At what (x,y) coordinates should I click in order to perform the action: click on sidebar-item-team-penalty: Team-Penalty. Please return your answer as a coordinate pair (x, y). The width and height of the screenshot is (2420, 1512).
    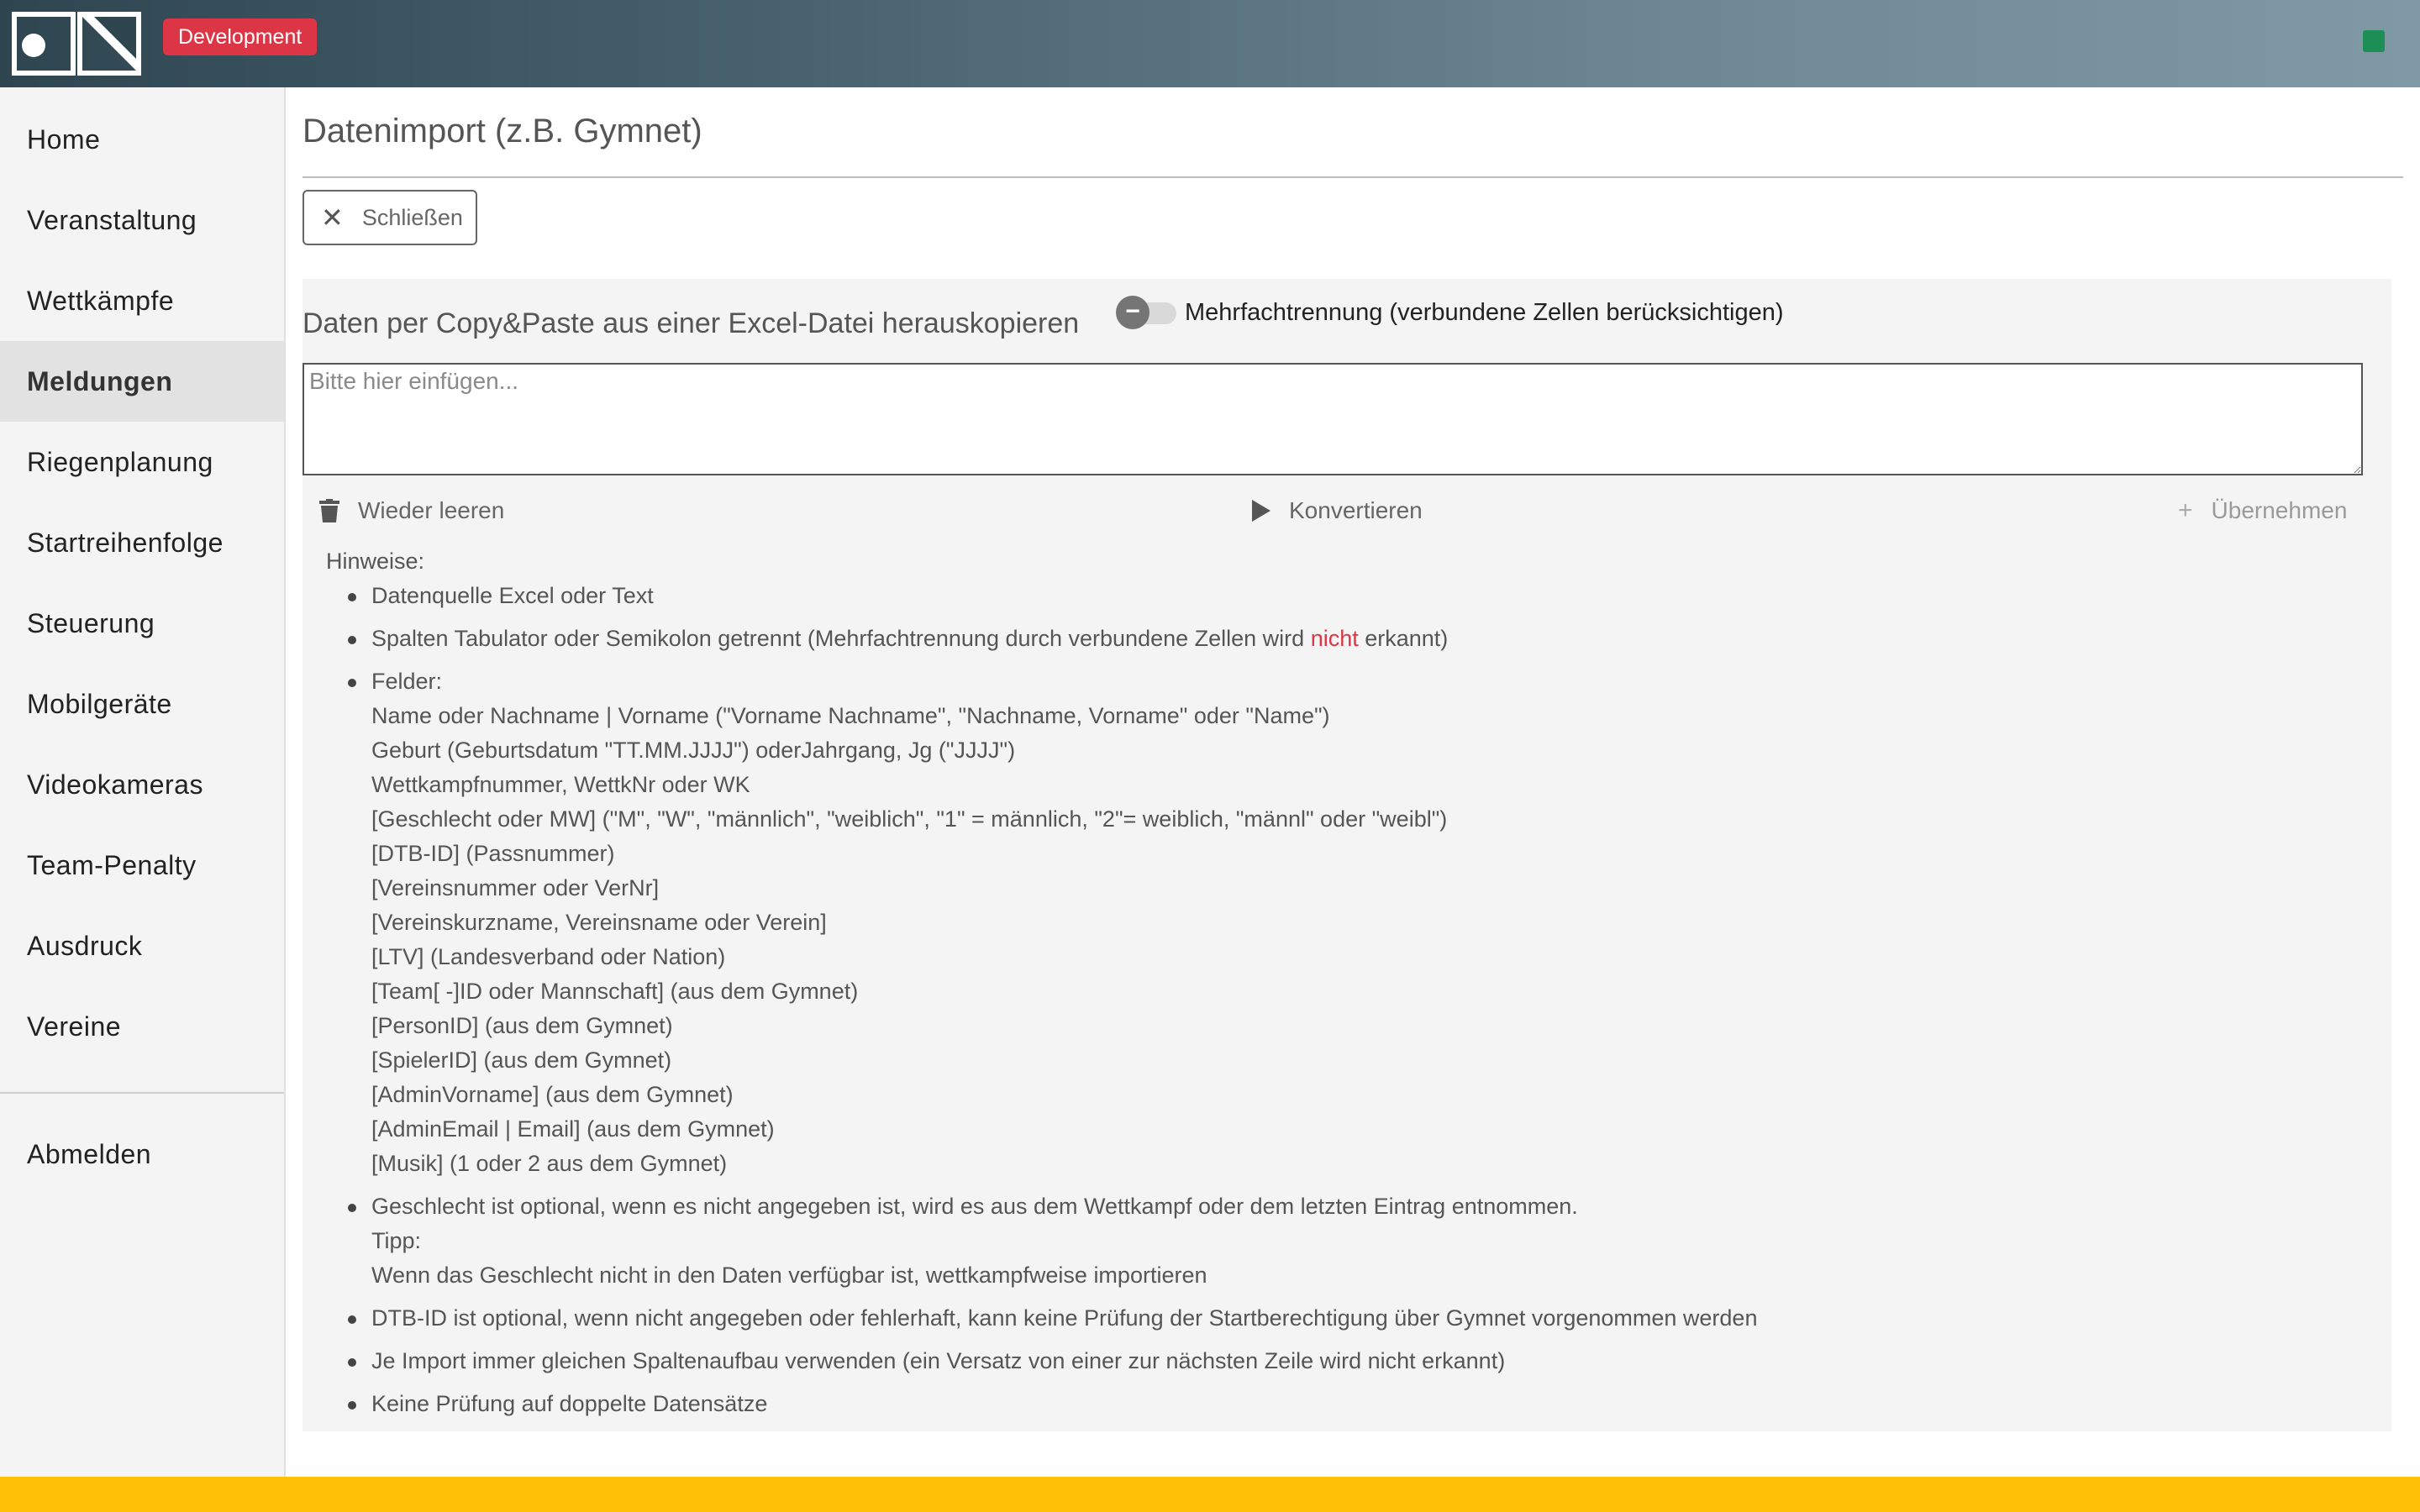
    Looking at the image, I should click on (142, 865).